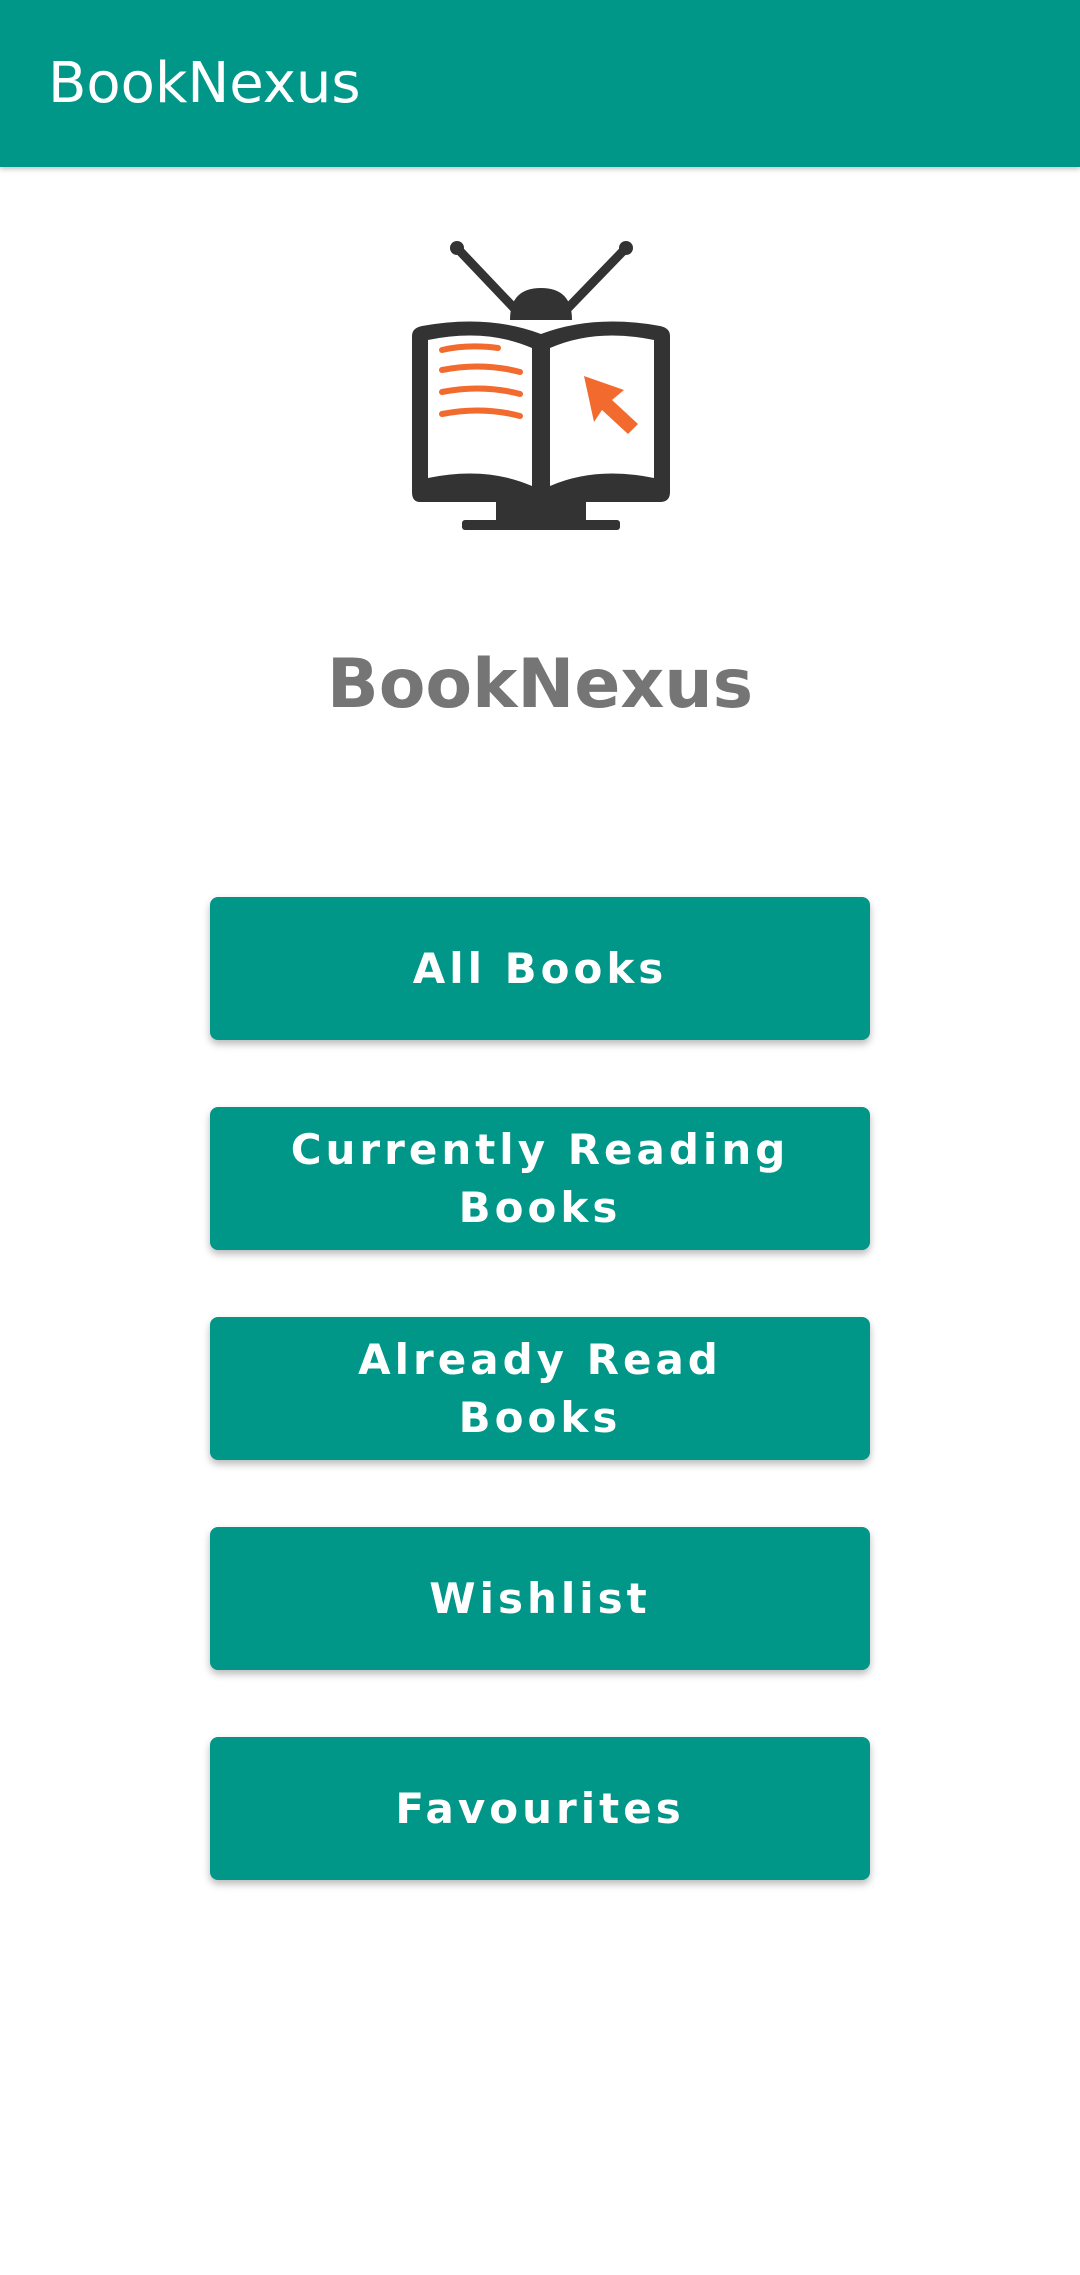  I want to click on all-books-button: All Books, so click(540, 968).